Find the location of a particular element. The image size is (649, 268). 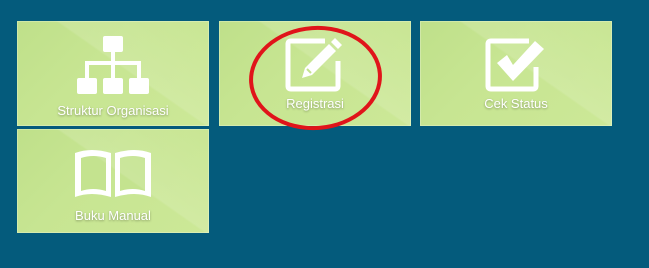

tile-label-struktur-organisasi: Struktur Organisasi is located at coordinates (113, 110).